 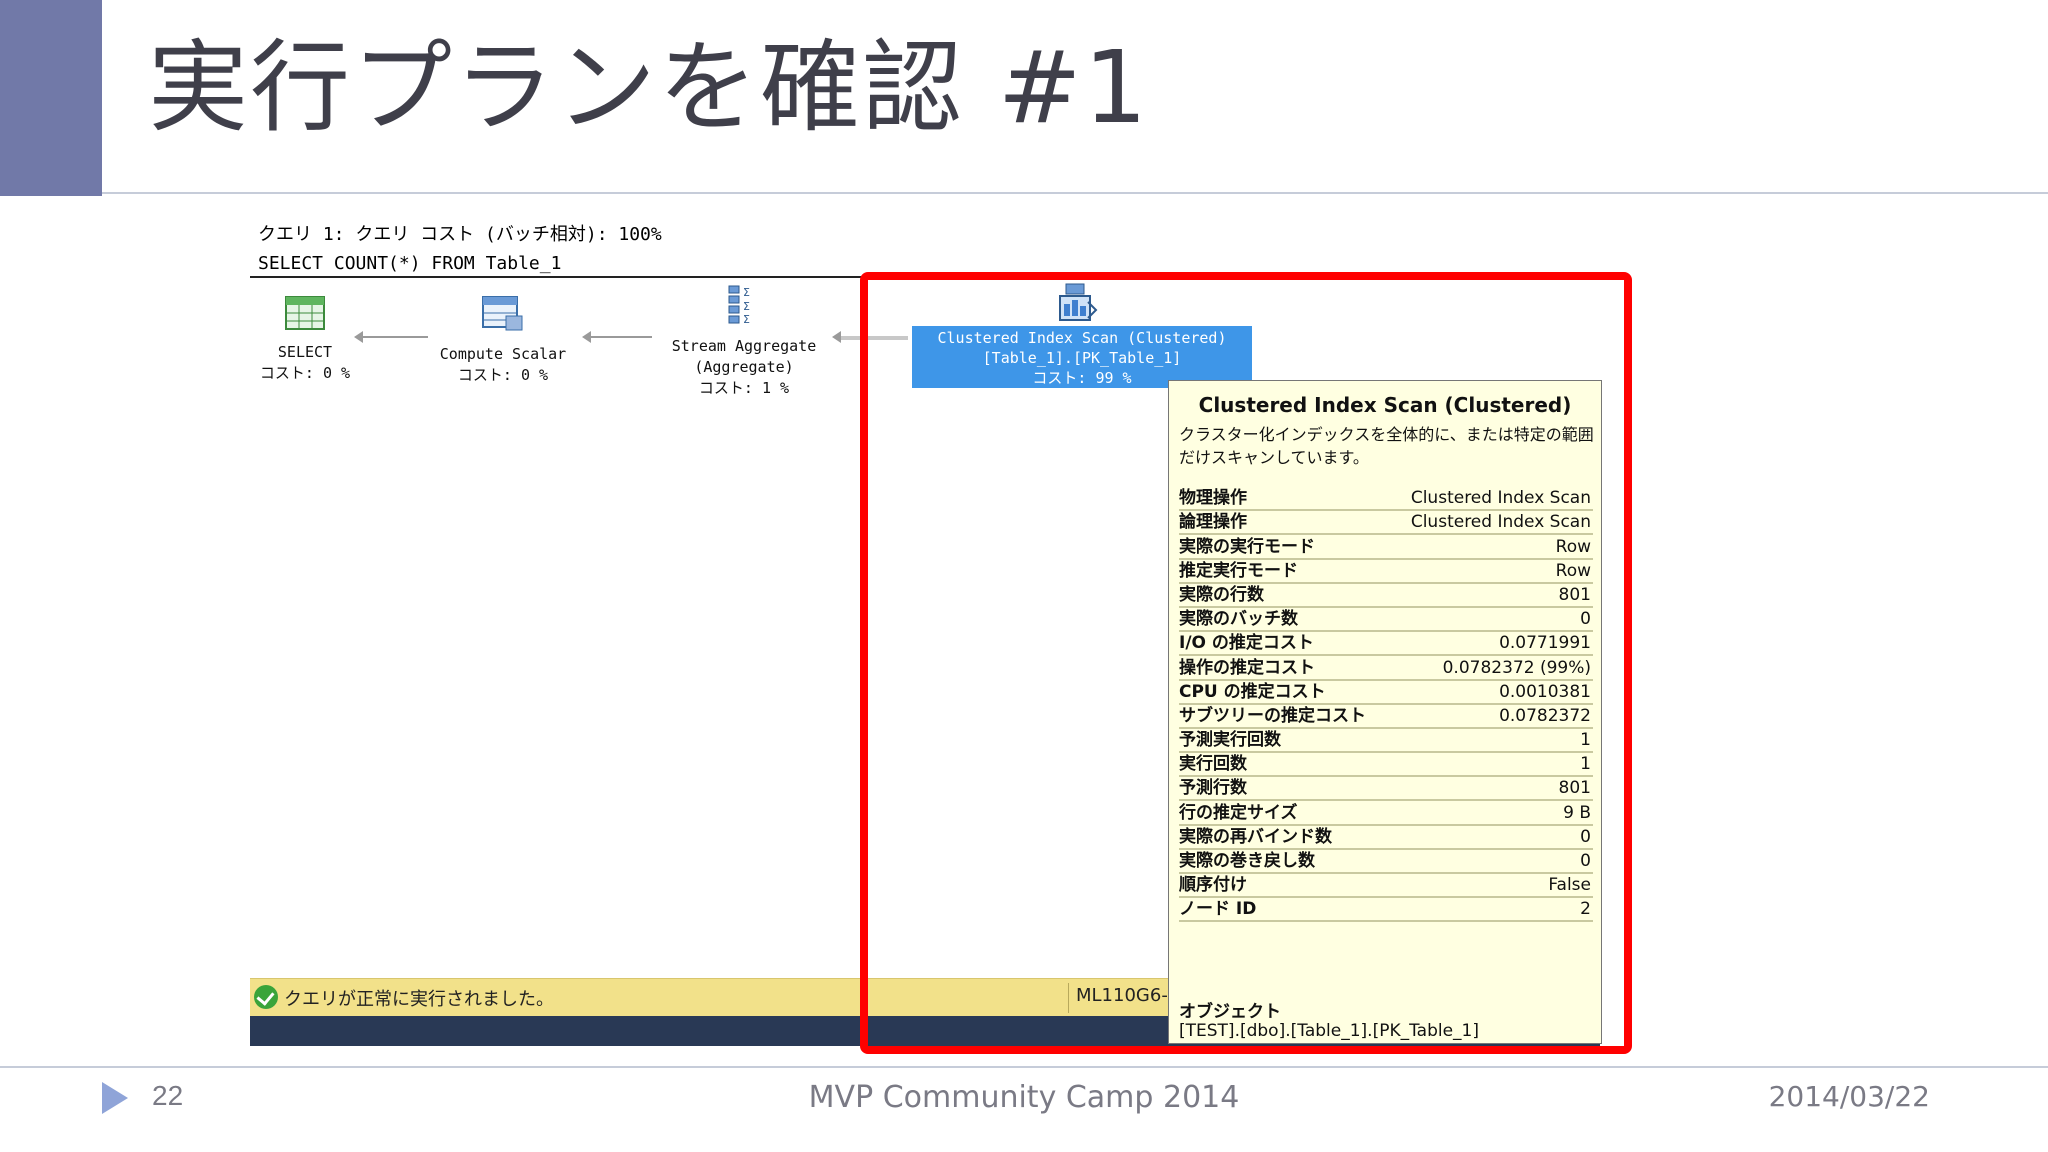 I want to click on stream-aggregate-icon: Σ Σ Σ, so click(x=744, y=307).